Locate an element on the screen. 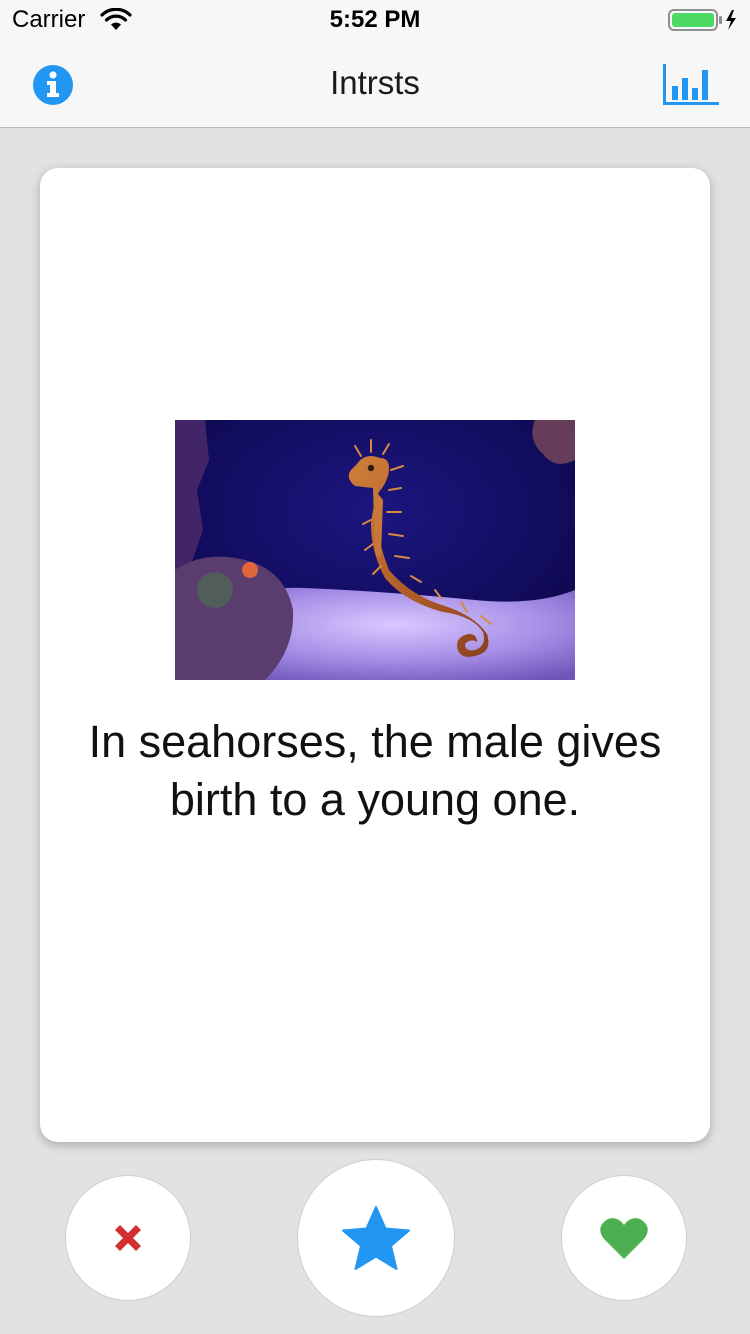 The height and width of the screenshot is (1334, 750). heart-icon is located at coordinates (624, 1238).